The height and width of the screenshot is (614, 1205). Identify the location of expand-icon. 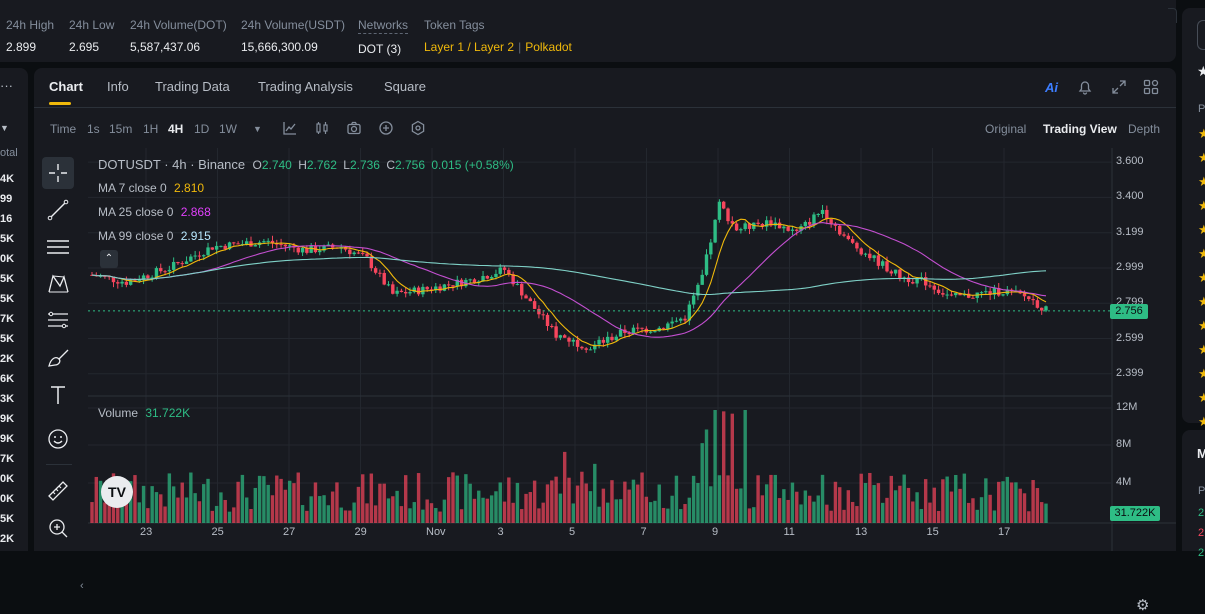
(1119, 87).